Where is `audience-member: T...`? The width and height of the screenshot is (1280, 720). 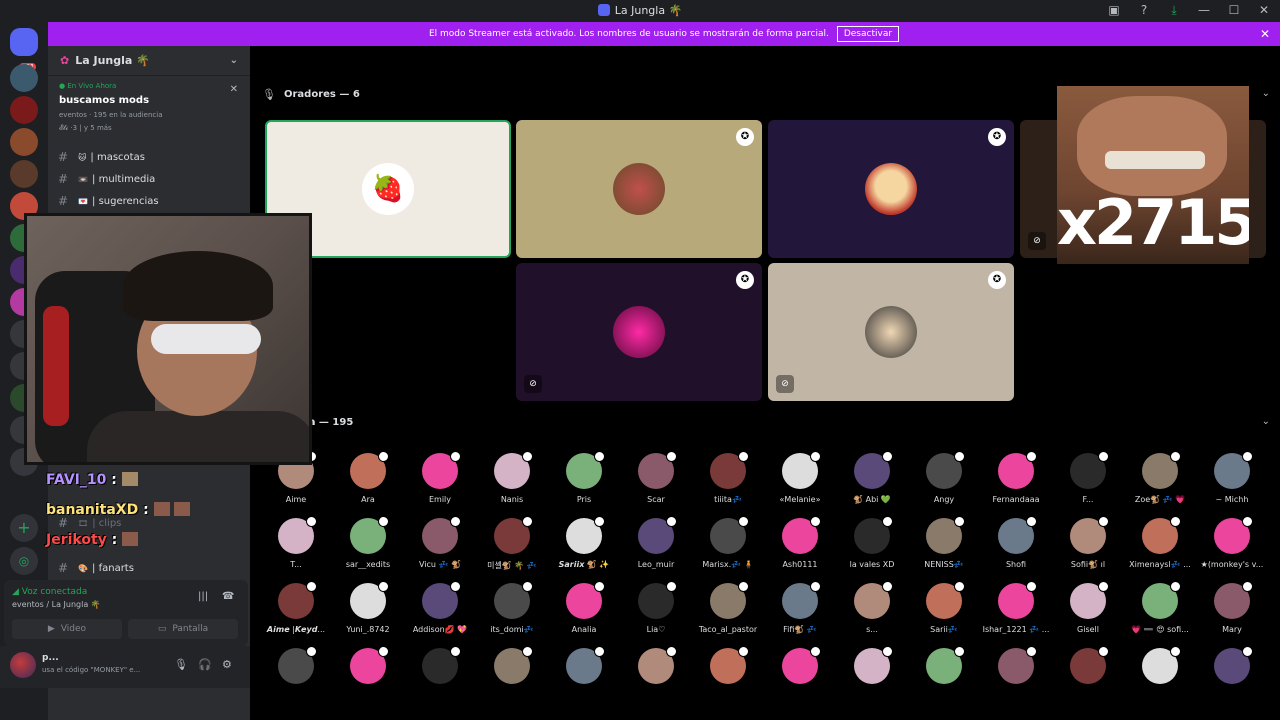 audience-member: T... is located at coordinates (296, 549).